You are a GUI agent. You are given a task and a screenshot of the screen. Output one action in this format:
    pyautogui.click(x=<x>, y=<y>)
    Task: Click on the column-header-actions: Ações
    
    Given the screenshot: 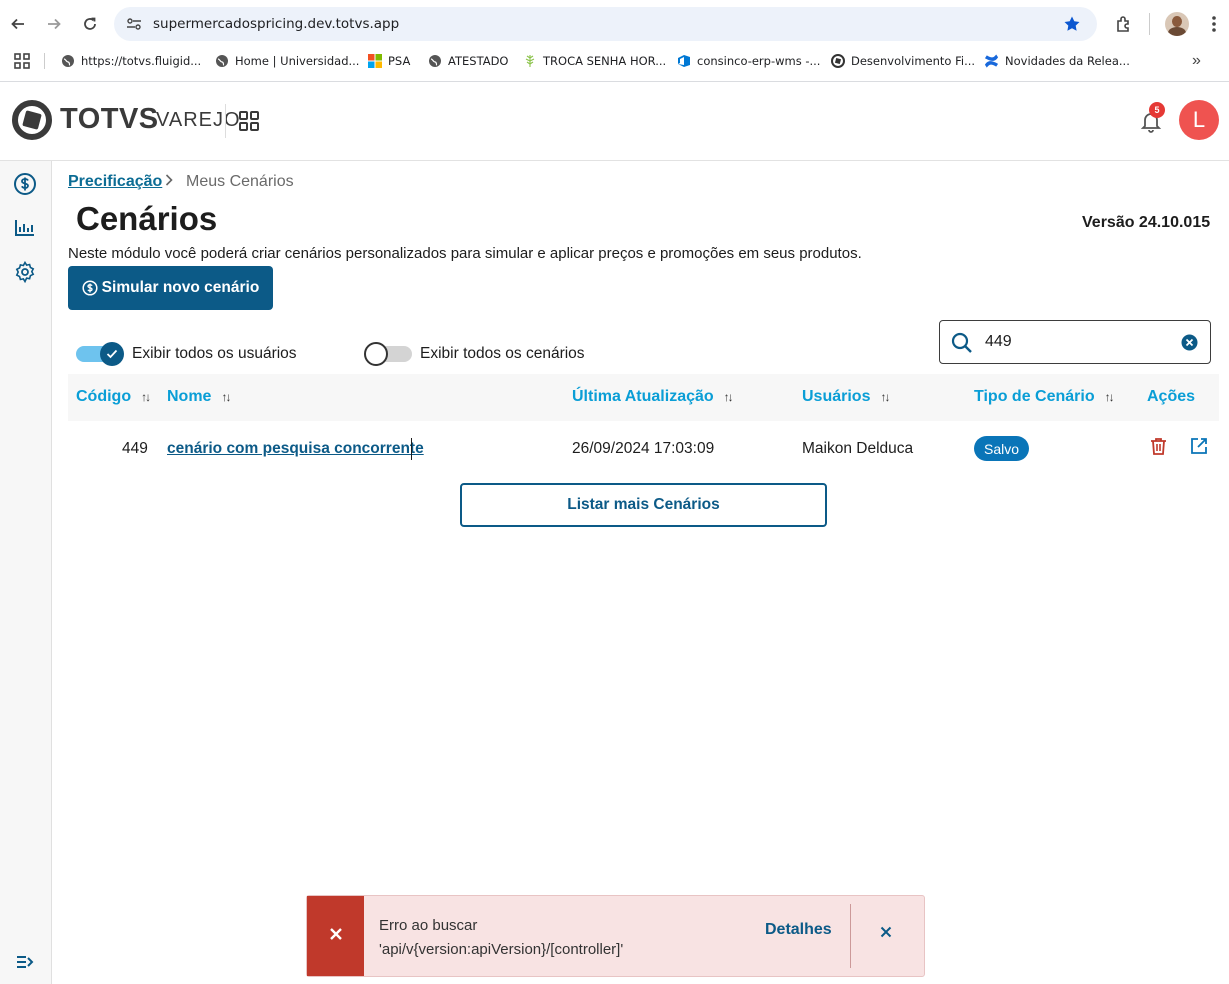 What is the action you would take?
    pyautogui.click(x=1171, y=397)
    